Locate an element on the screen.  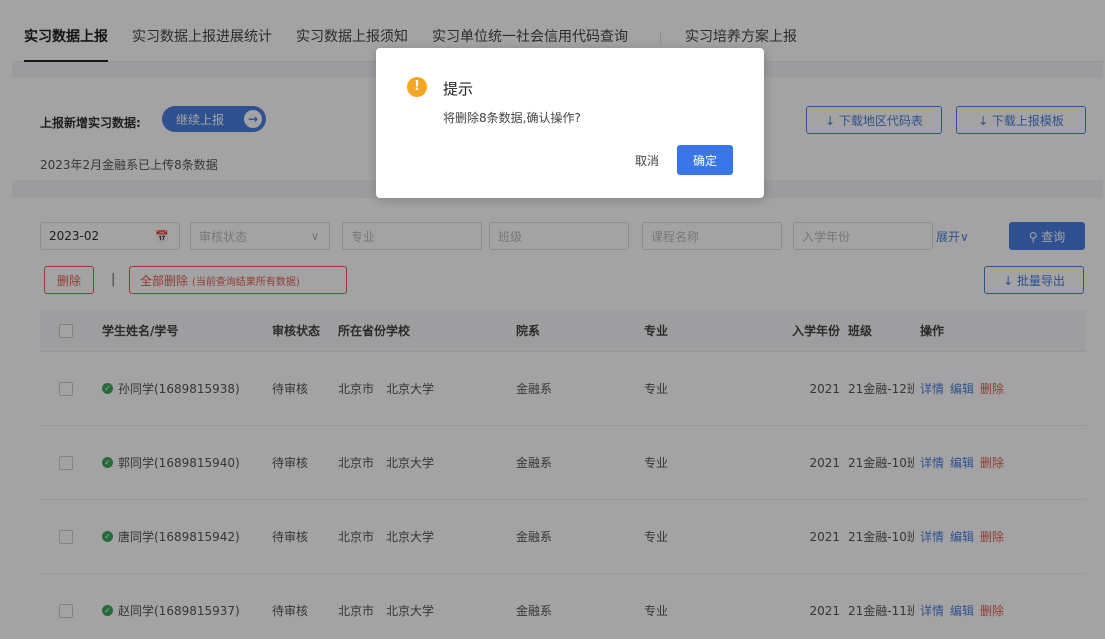
warning-icon: ! is located at coordinates (417, 87).